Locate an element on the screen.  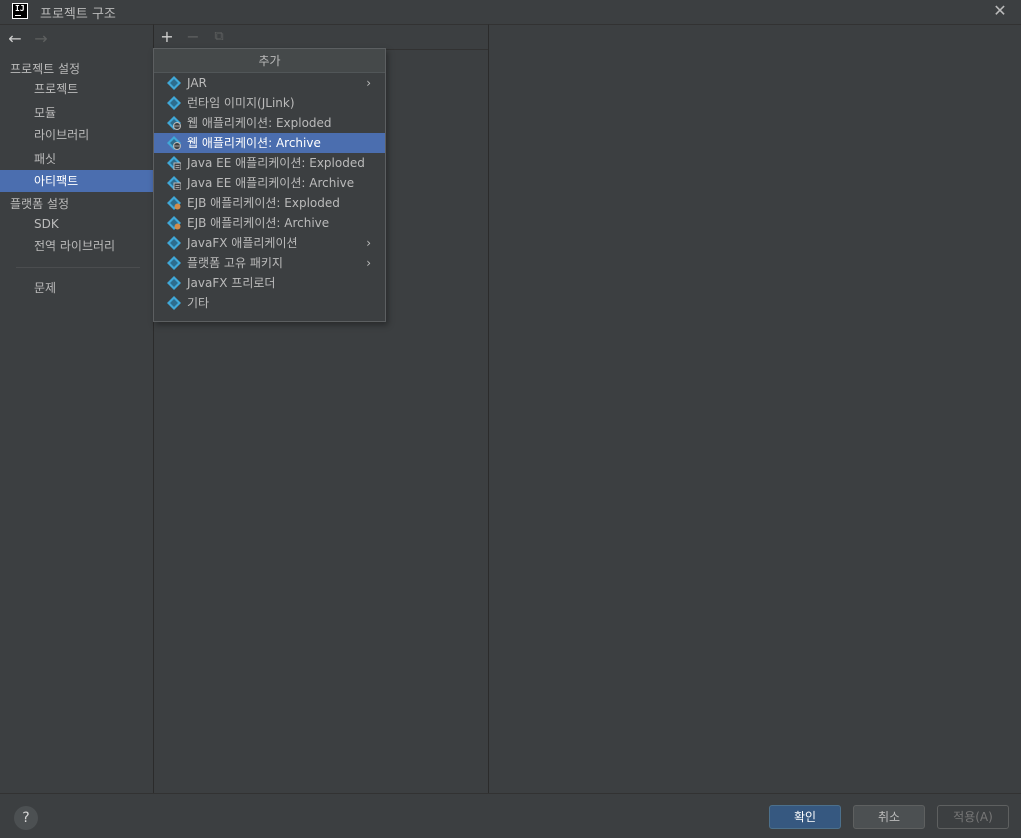
popup-menu-item-label: 웹 애플리케이션: Exploded is located at coordinates (259, 123).